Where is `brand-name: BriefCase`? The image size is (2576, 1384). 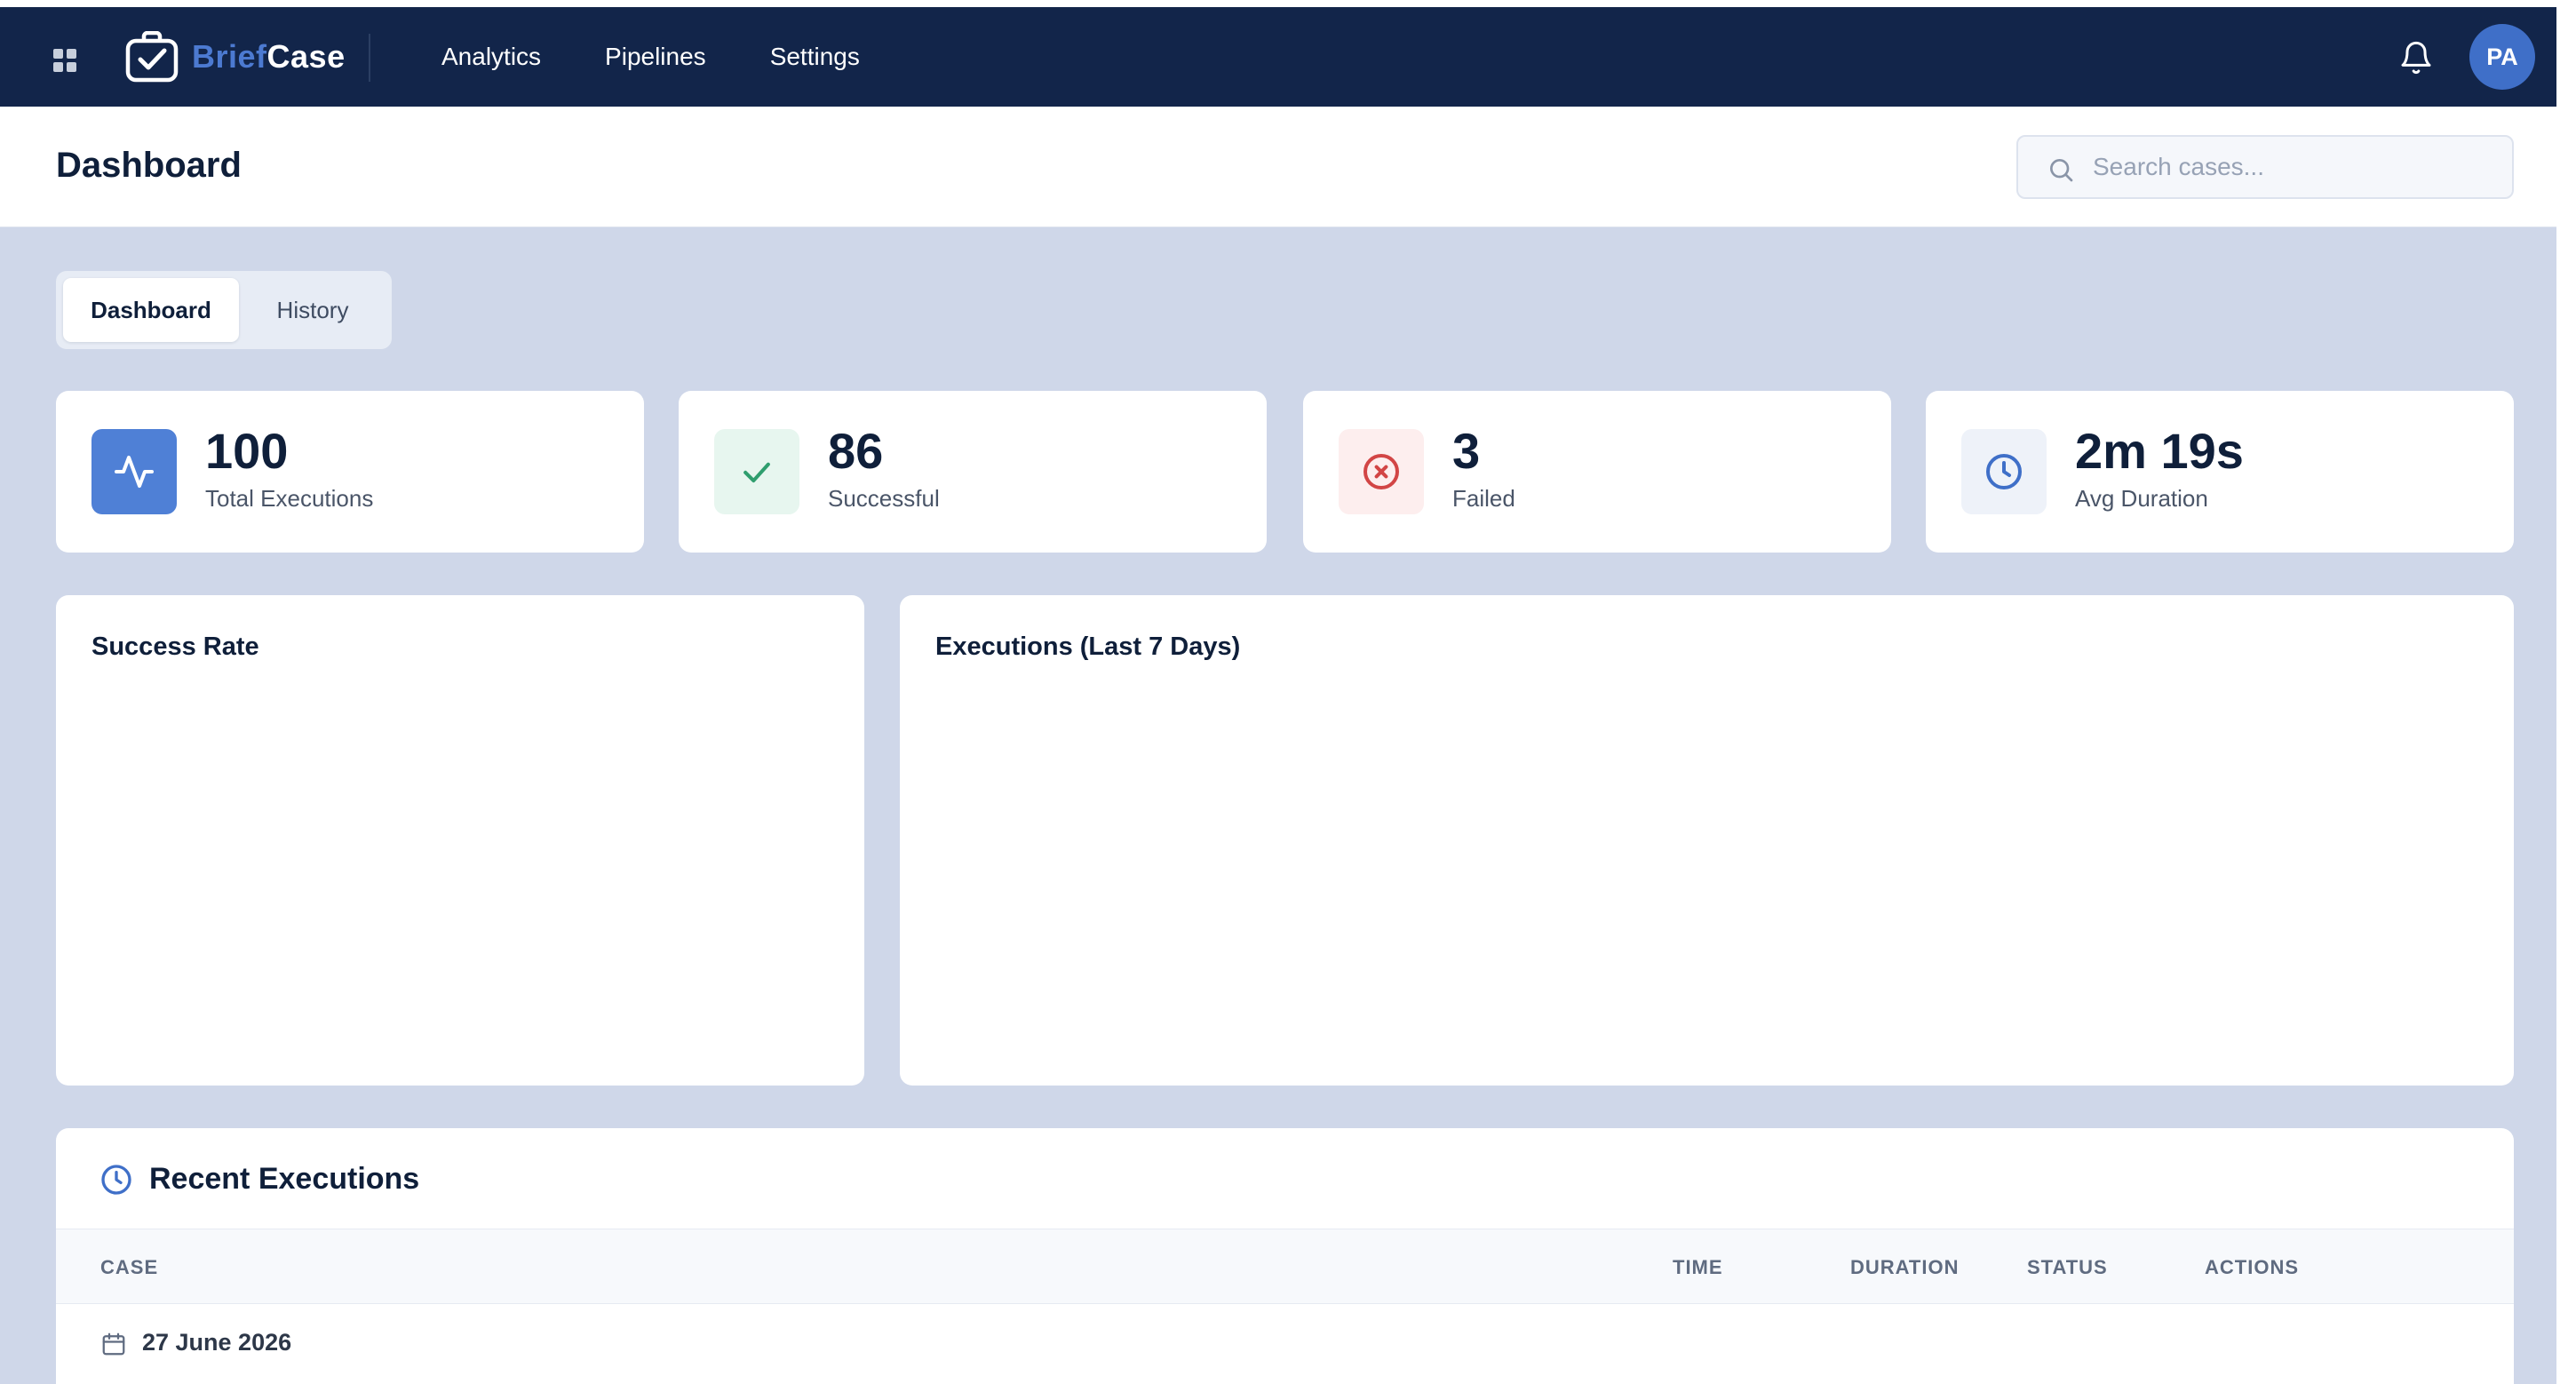 brand-name: BriefCase is located at coordinates (269, 56).